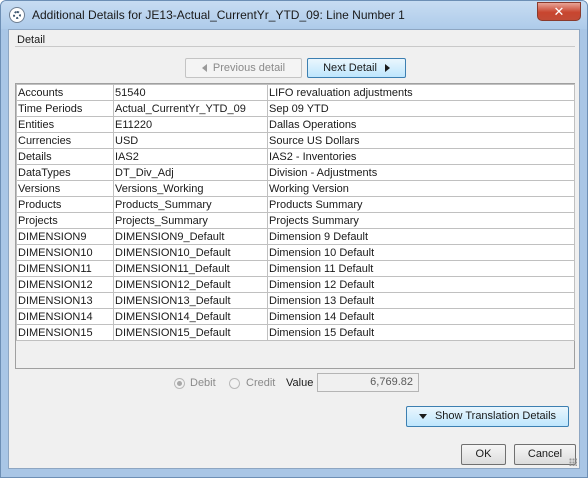 This screenshot has width=588, height=478. I want to click on next-detail-label: Next Detail, so click(350, 68).